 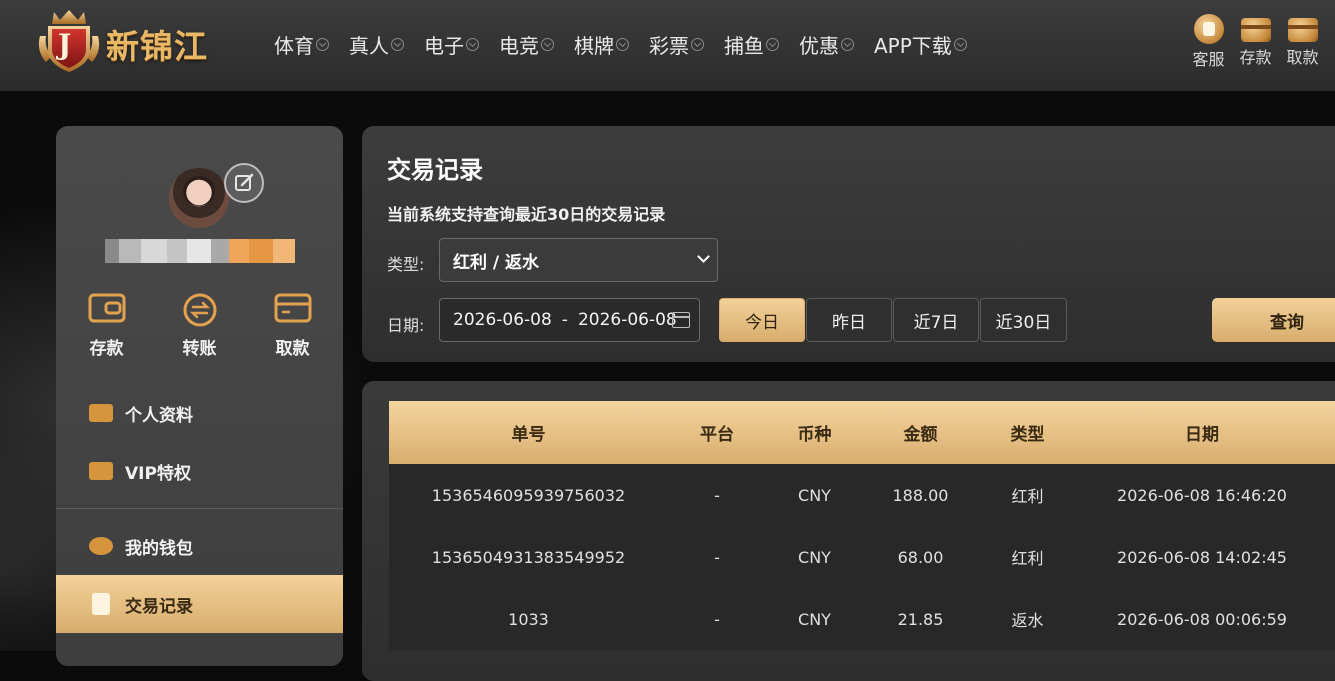 What do you see at coordinates (199, 508) in the screenshot?
I see `menu-divider` at bounding box center [199, 508].